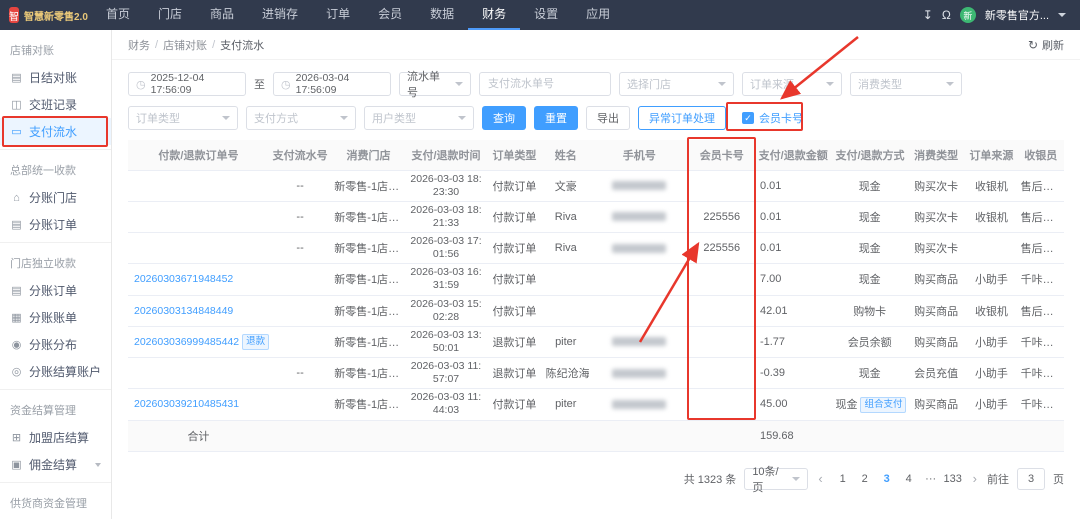  What do you see at coordinates (820, 478) in the screenshot?
I see `prev-page-icon: ‹` at bounding box center [820, 478].